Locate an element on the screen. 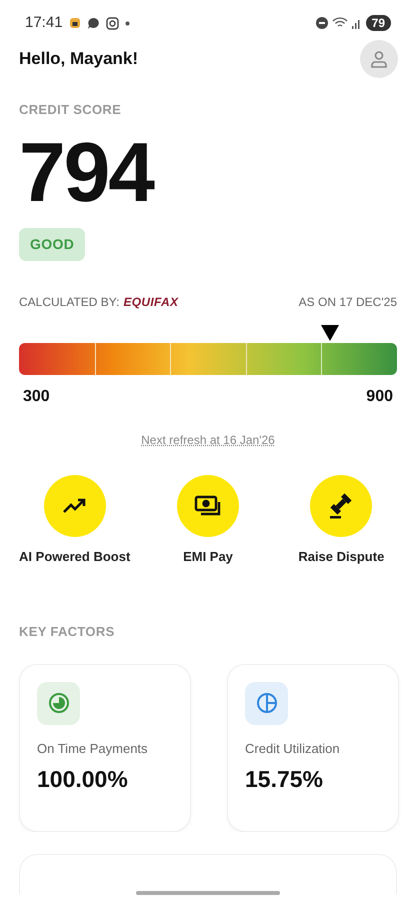 The height and width of the screenshot is (901, 416). factor-card: Credit Utilization 15.75% is located at coordinates (313, 748).